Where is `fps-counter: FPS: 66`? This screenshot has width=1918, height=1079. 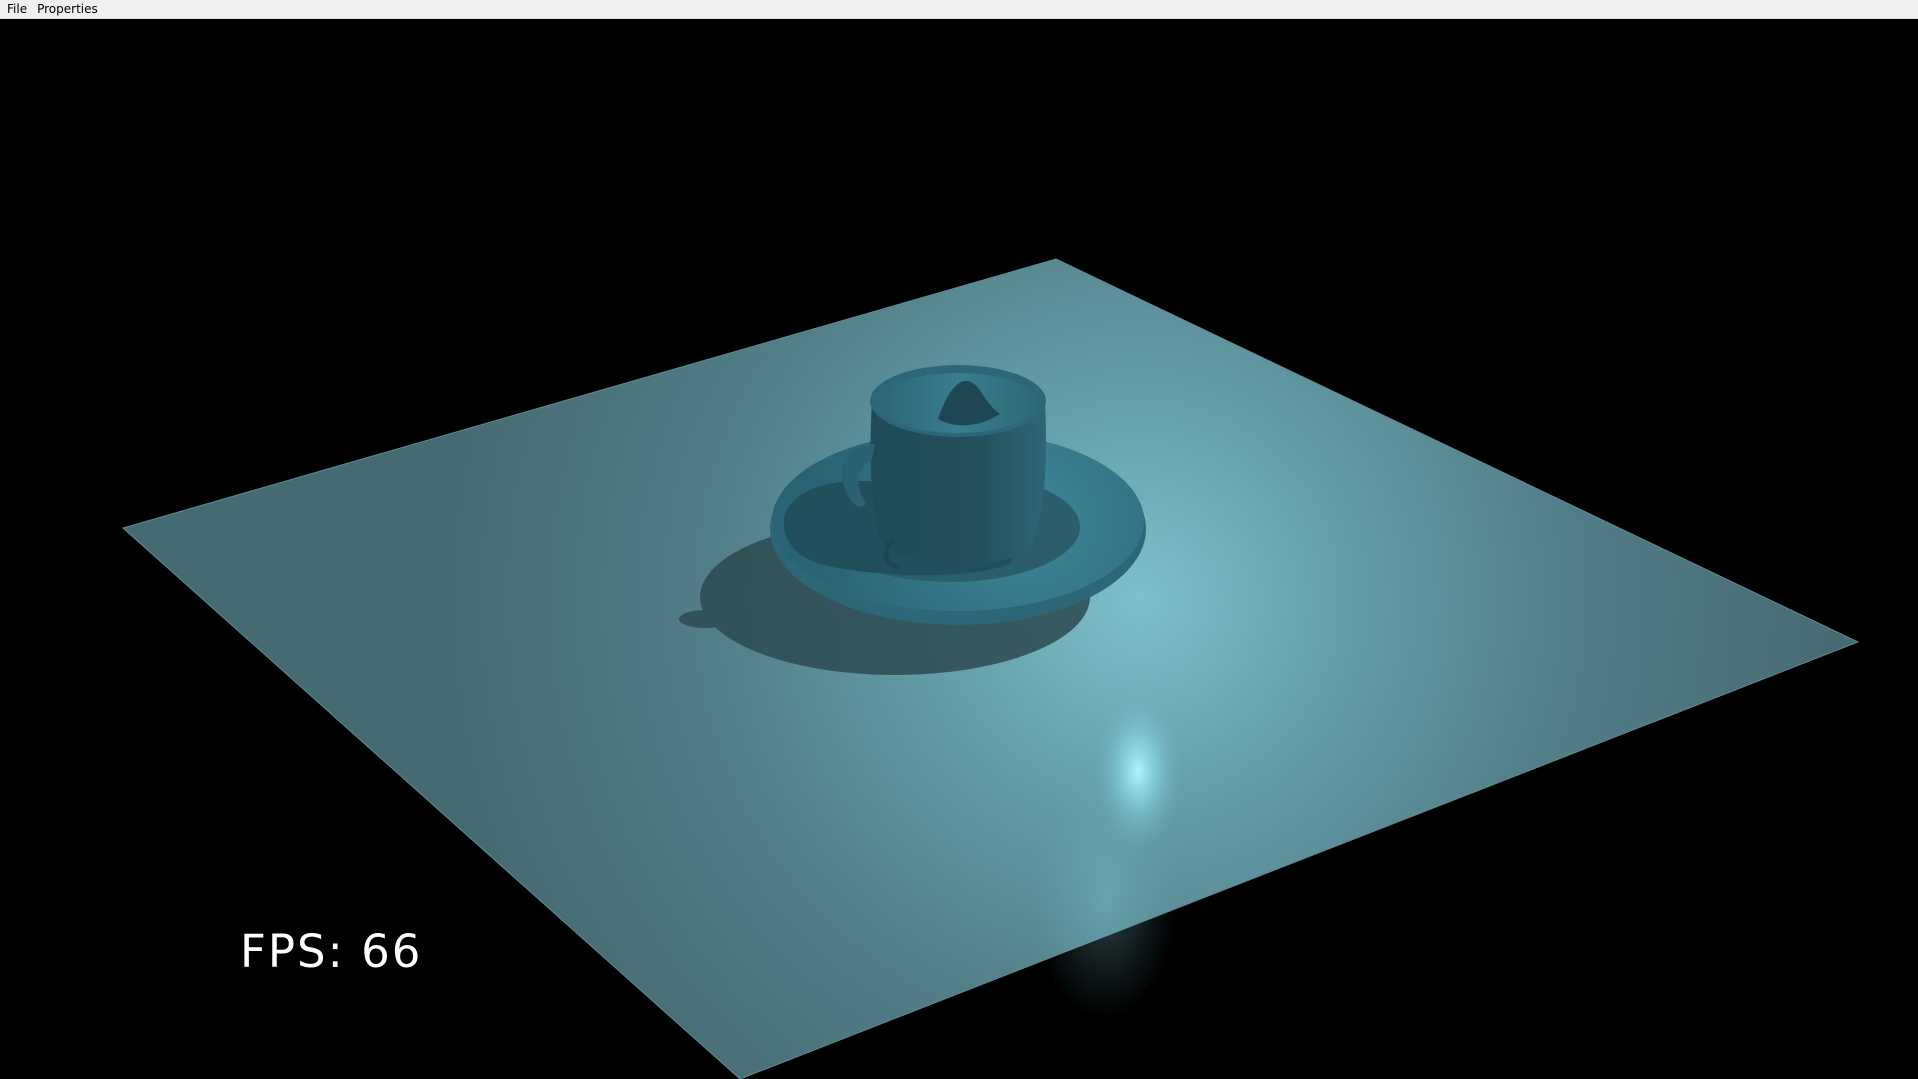
fps-counter: FPS: 66 is located at coordinates (331, 951).